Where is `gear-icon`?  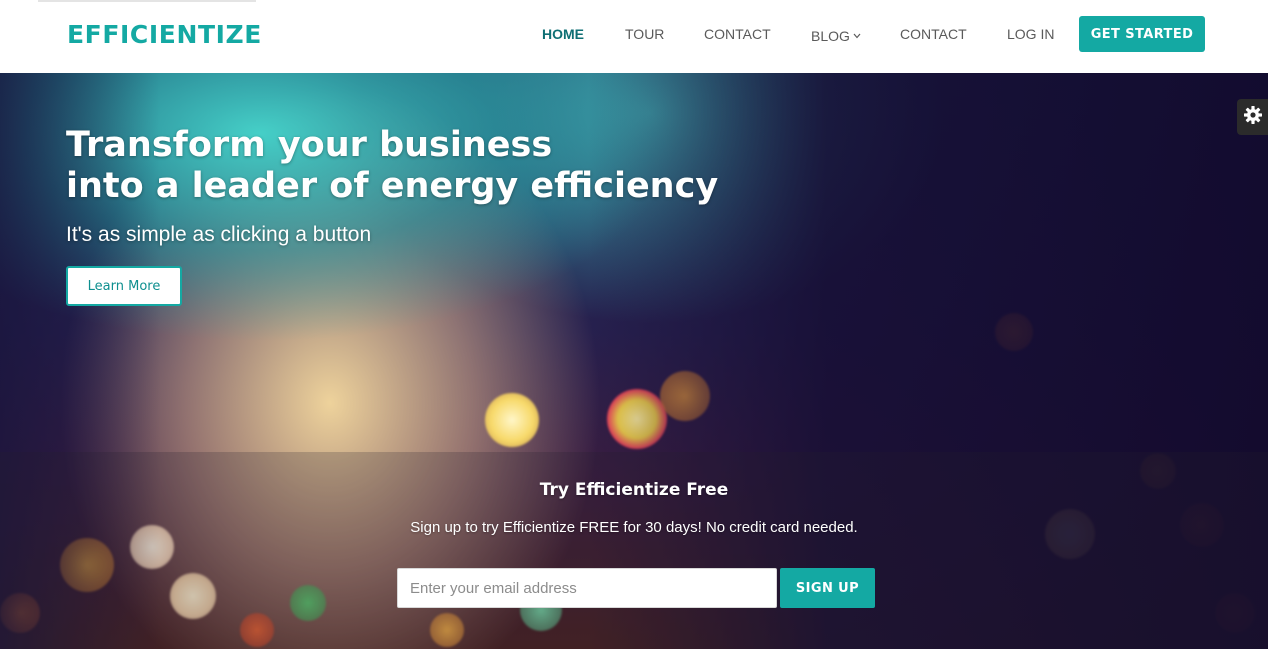 gear-icon is located at coordinates (1253, 117).